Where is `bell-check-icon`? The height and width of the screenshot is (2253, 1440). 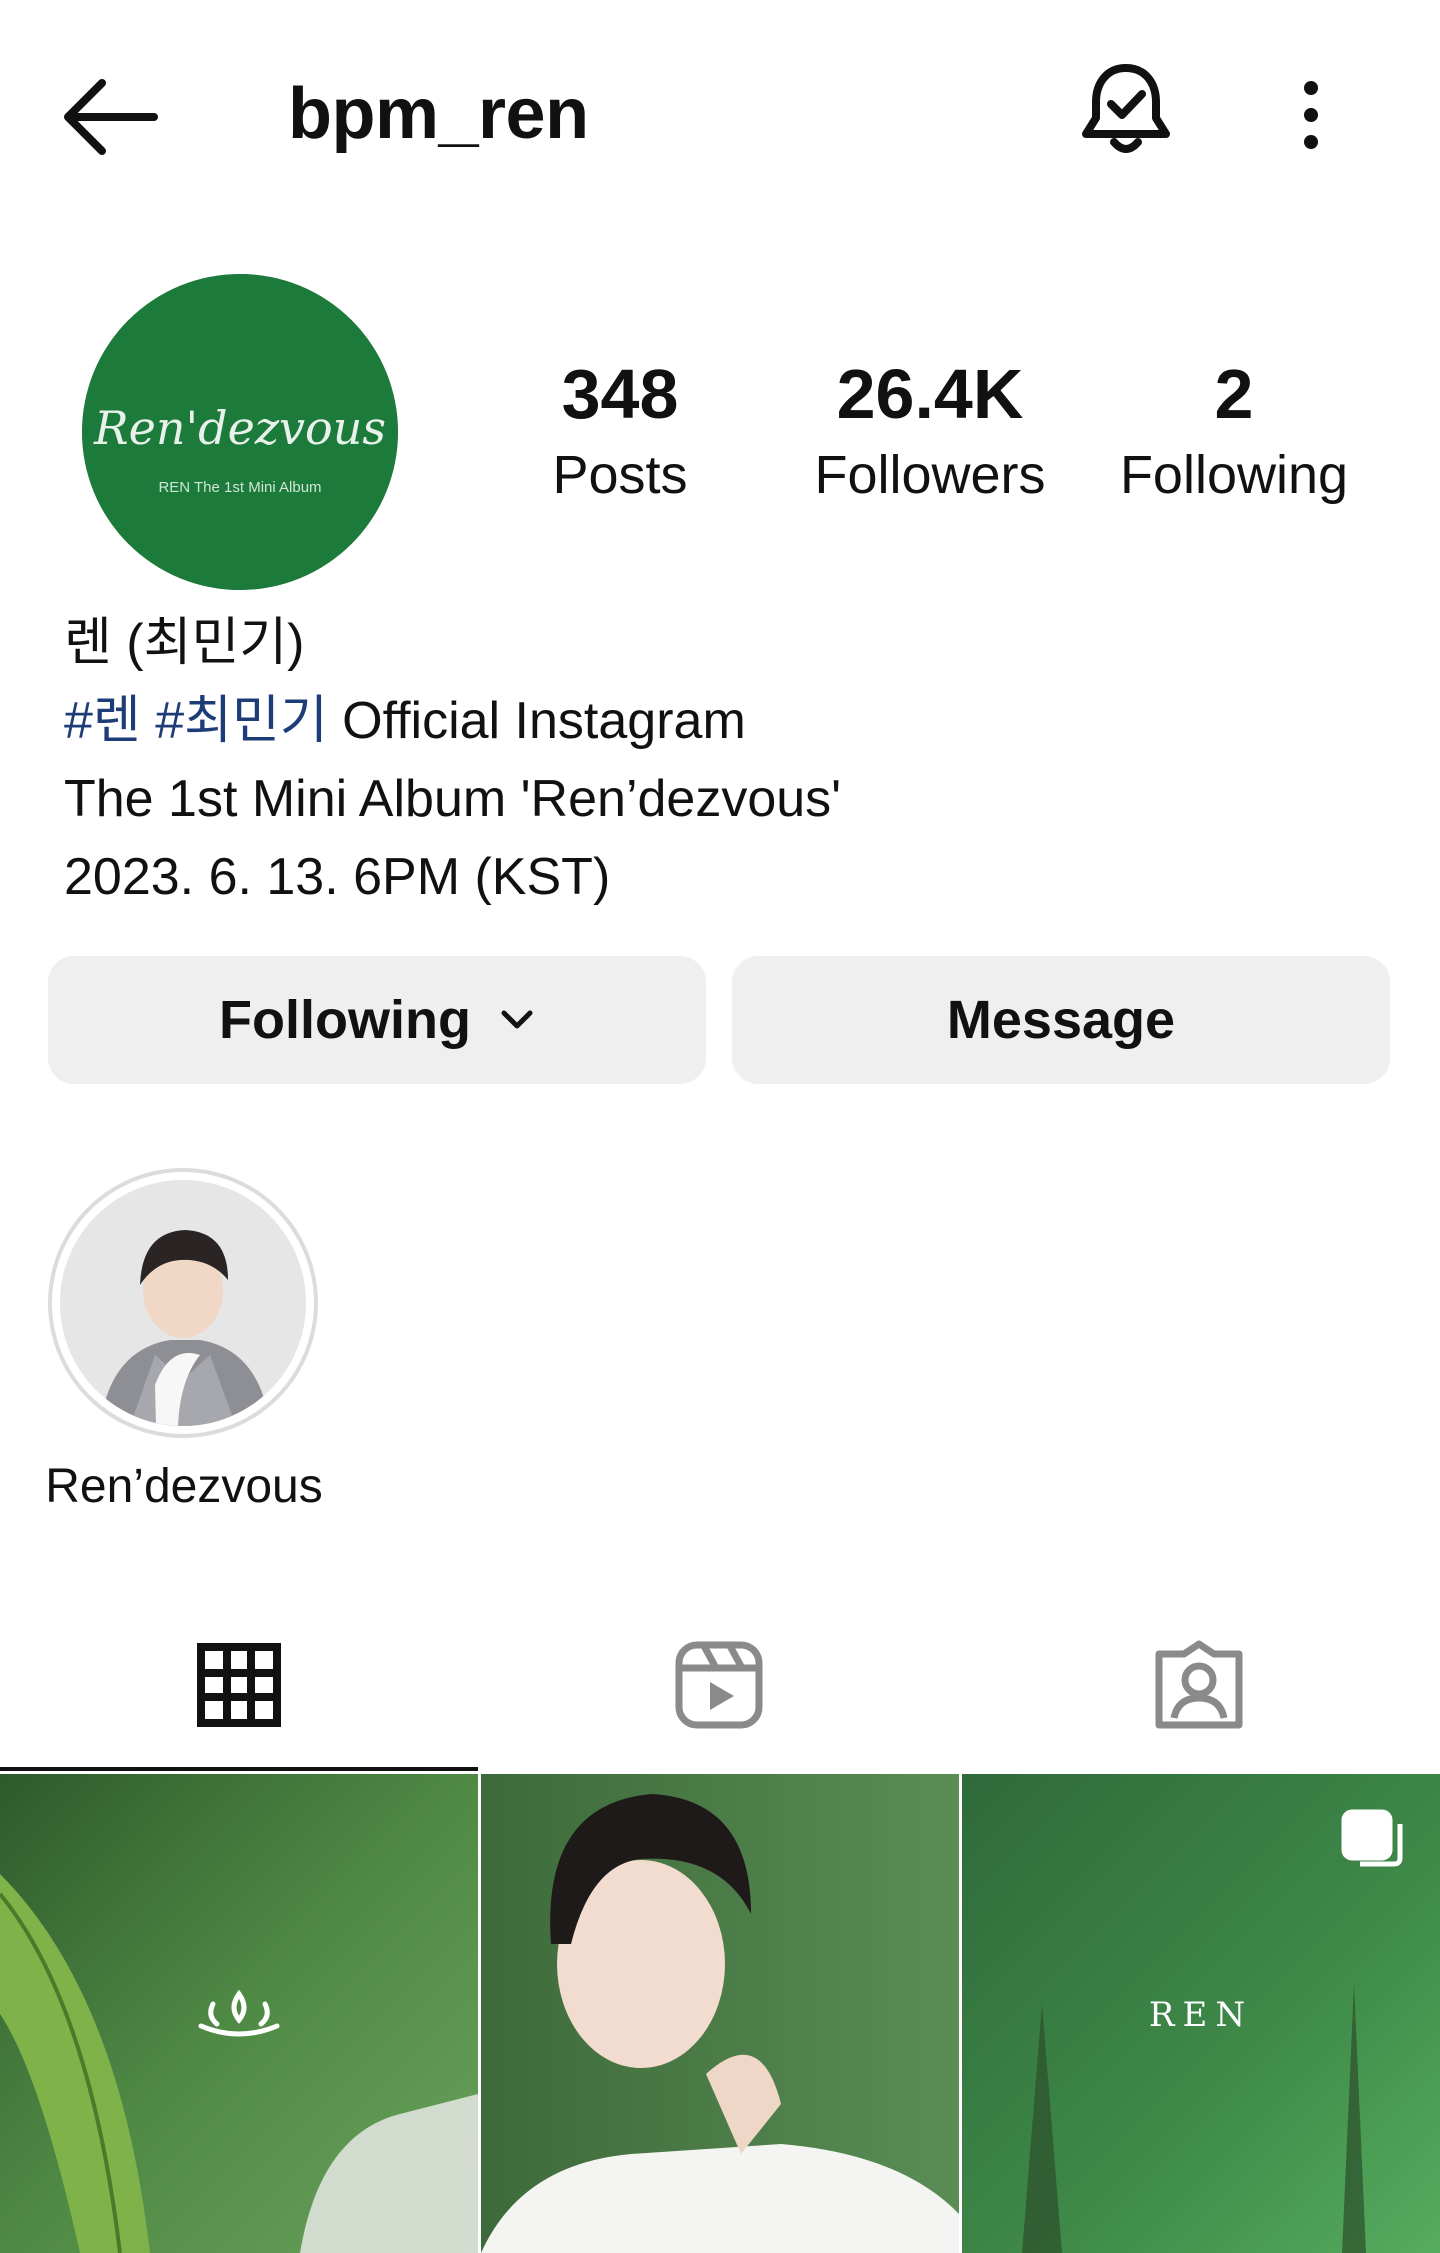
bell-check-icon is located at coordinates (1126, 108).